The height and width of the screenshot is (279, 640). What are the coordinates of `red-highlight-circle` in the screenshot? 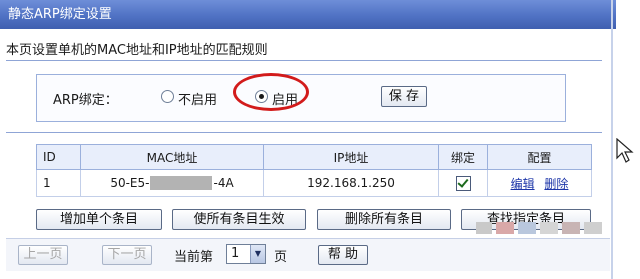 It's located at (271, 92).